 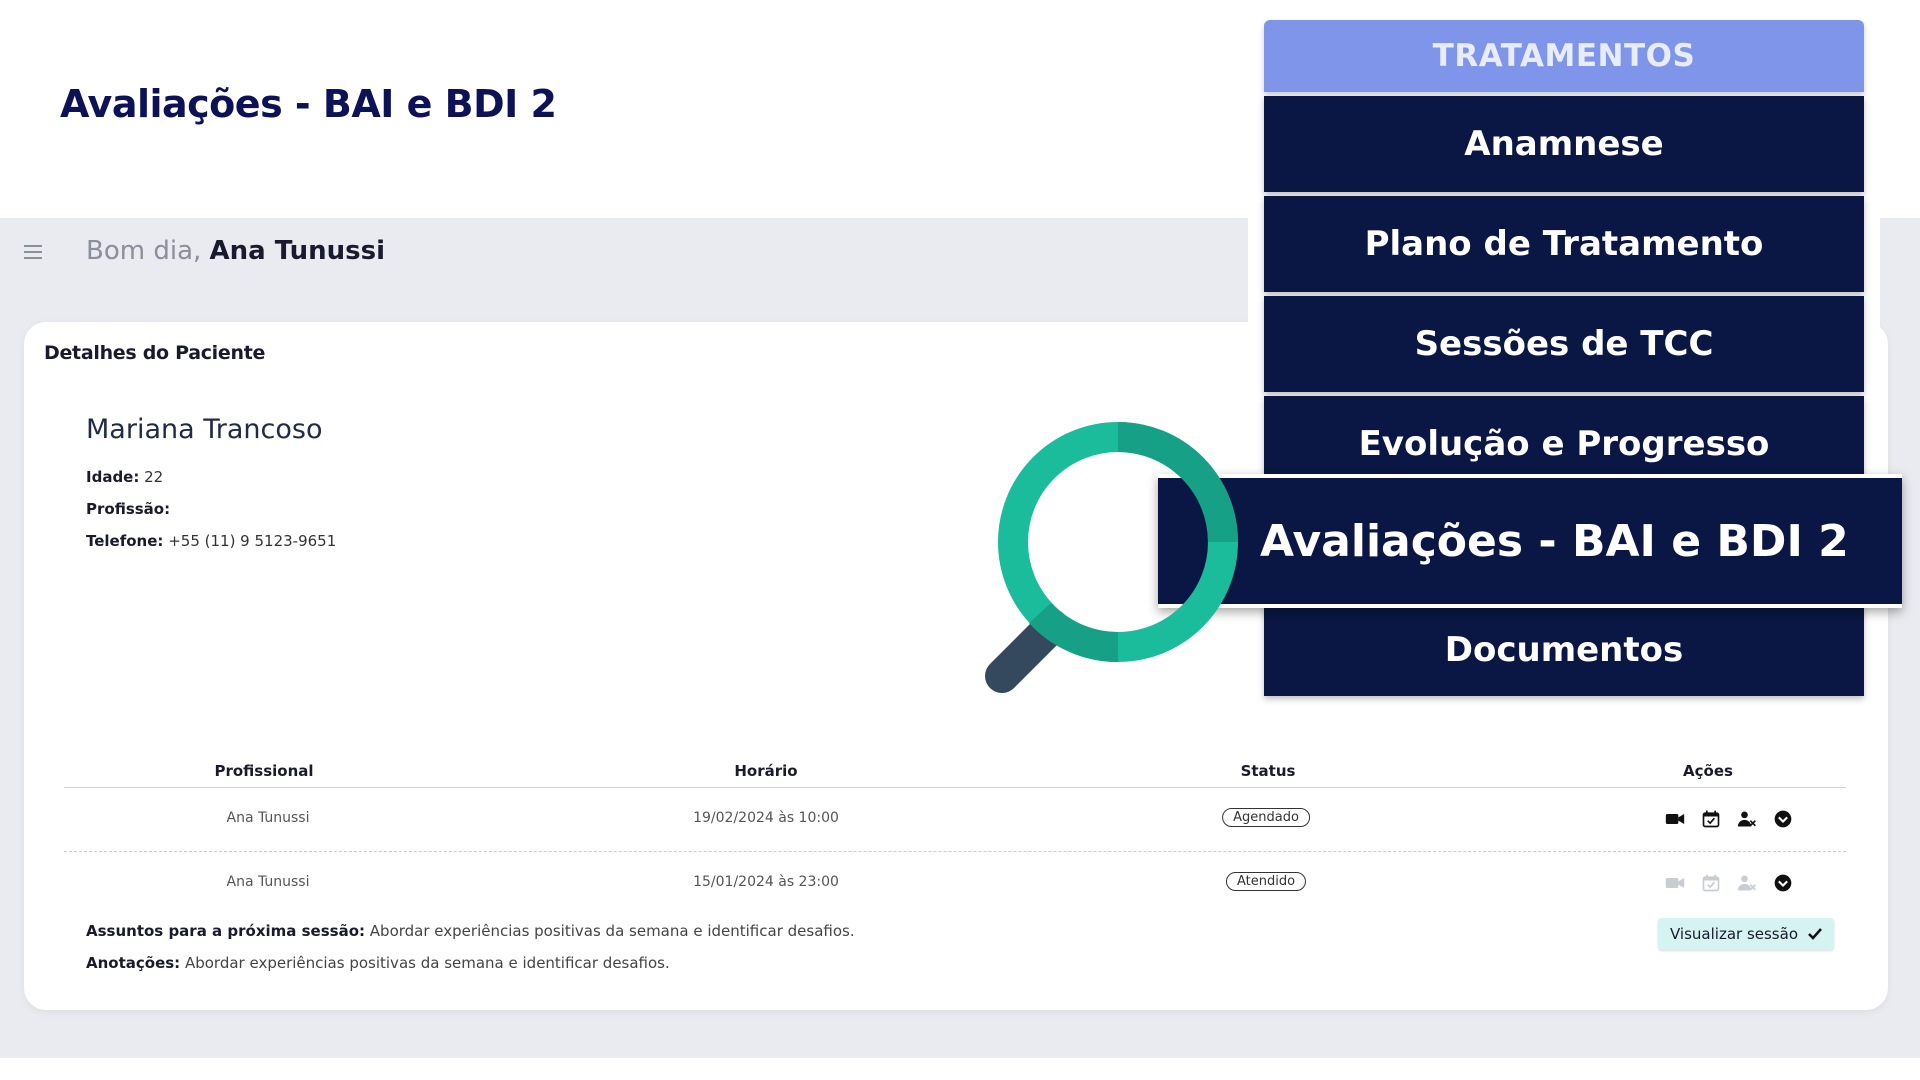 What do you see at coordinates (1708, 771) in the screenshot?
I see `column-header-actions: Ações` at bounding box center [1708, 771].